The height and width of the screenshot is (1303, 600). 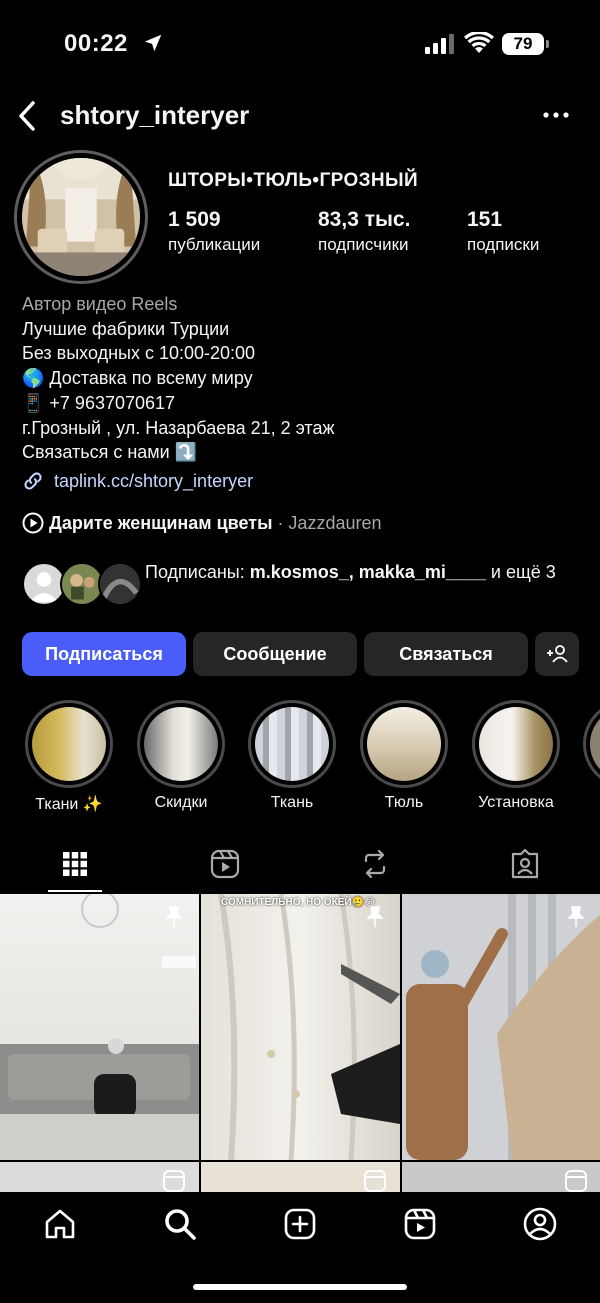 I want to click on grid-icon, so click(x=75, y=864).